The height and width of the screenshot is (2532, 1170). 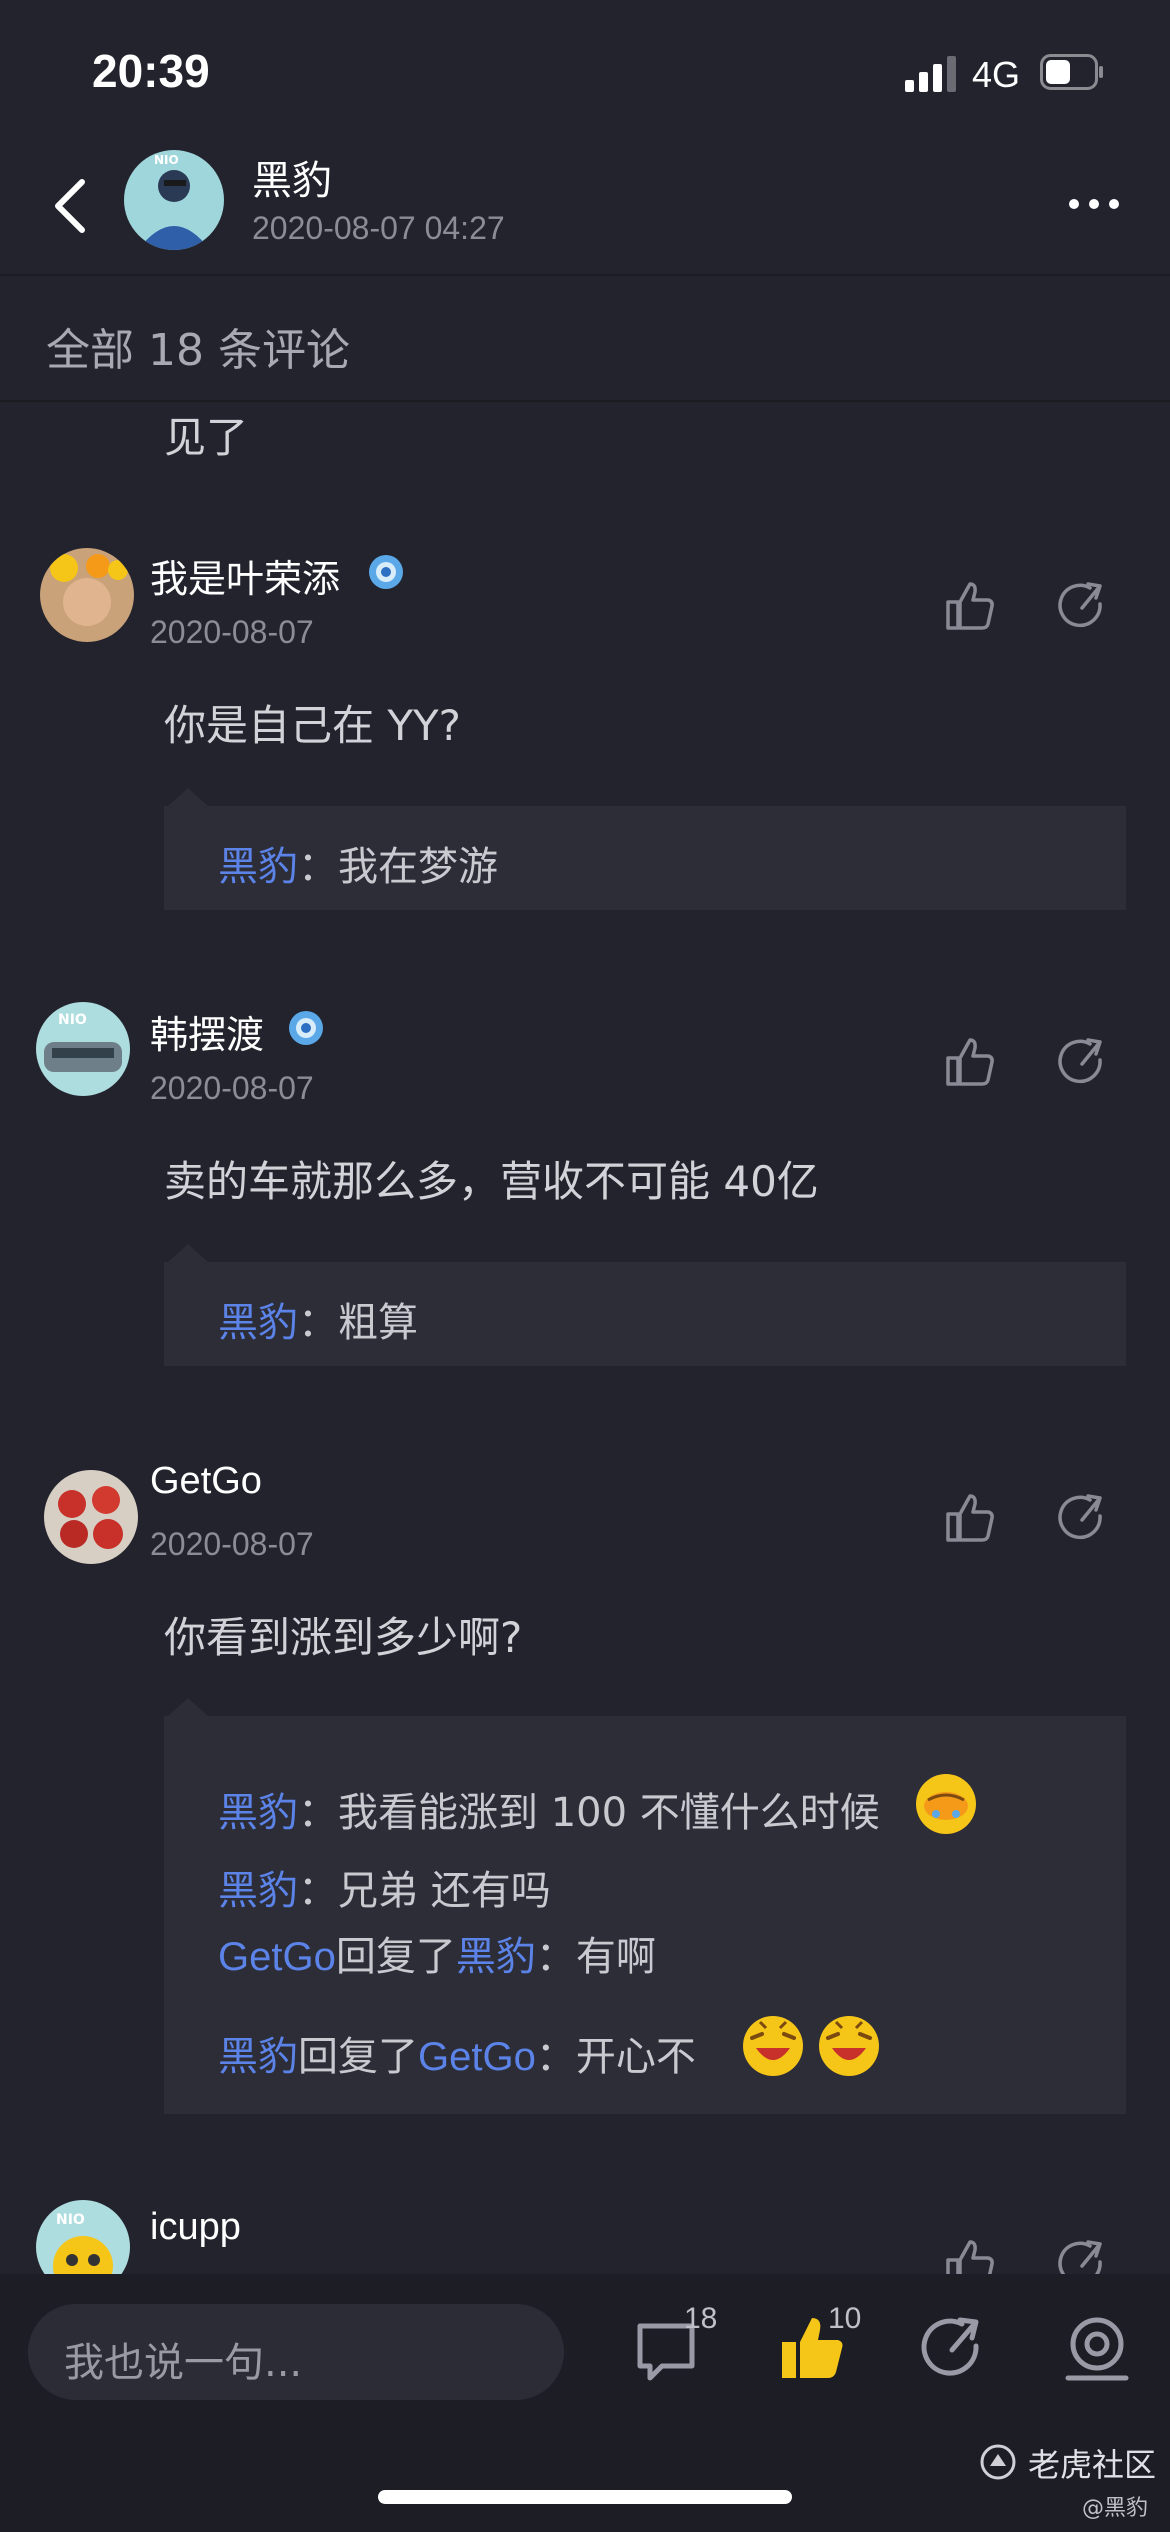 What do you see at coordinates (1092, 2465) in the screenshot?
I see `watermark-brand: 老虎社区` at bounding box center [1092, 2465].